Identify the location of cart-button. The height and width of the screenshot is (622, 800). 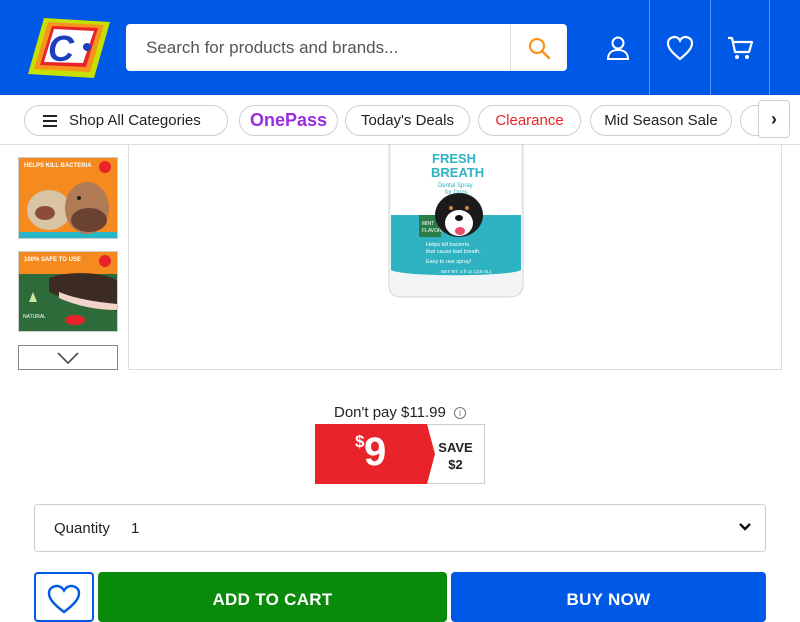
(740, 47).